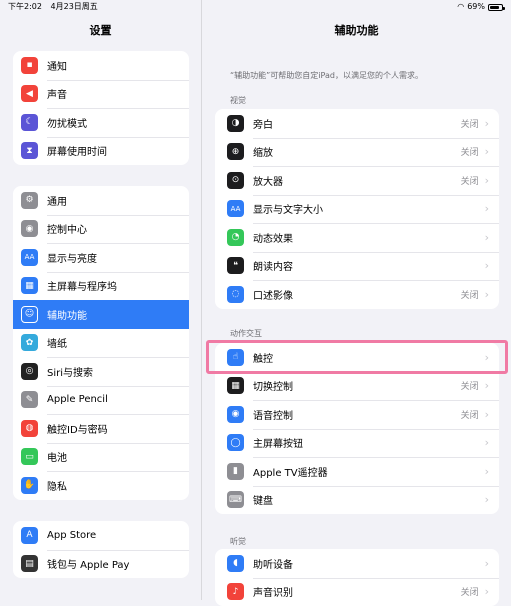 Image resolution: width=511 pixels, height=606 pixels. Describe the element at coordinates (235, 180) in the screenshot. I see `magnifier-icon: ⊙` at that location.